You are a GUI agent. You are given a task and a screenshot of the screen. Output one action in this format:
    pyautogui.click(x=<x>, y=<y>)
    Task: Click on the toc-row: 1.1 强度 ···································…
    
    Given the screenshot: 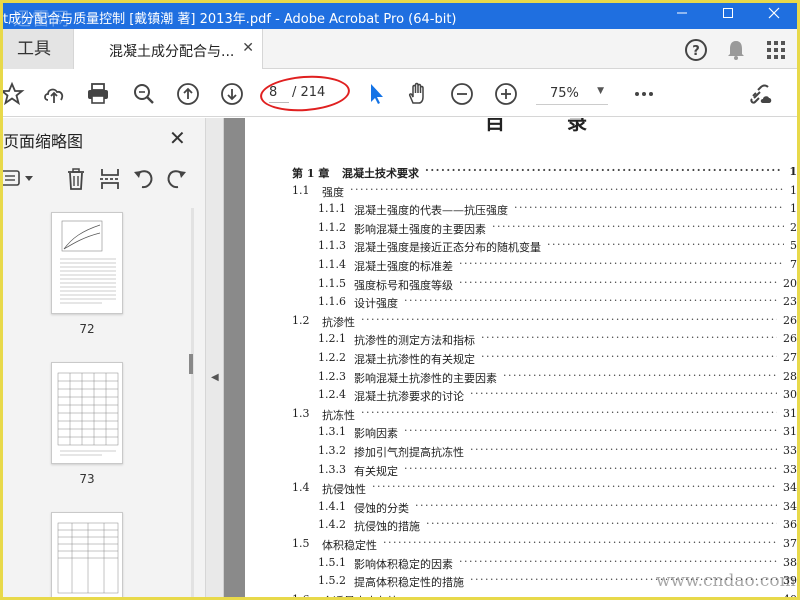 What is the action you would take?
    pyautogui.click(x=544, y=191)
    